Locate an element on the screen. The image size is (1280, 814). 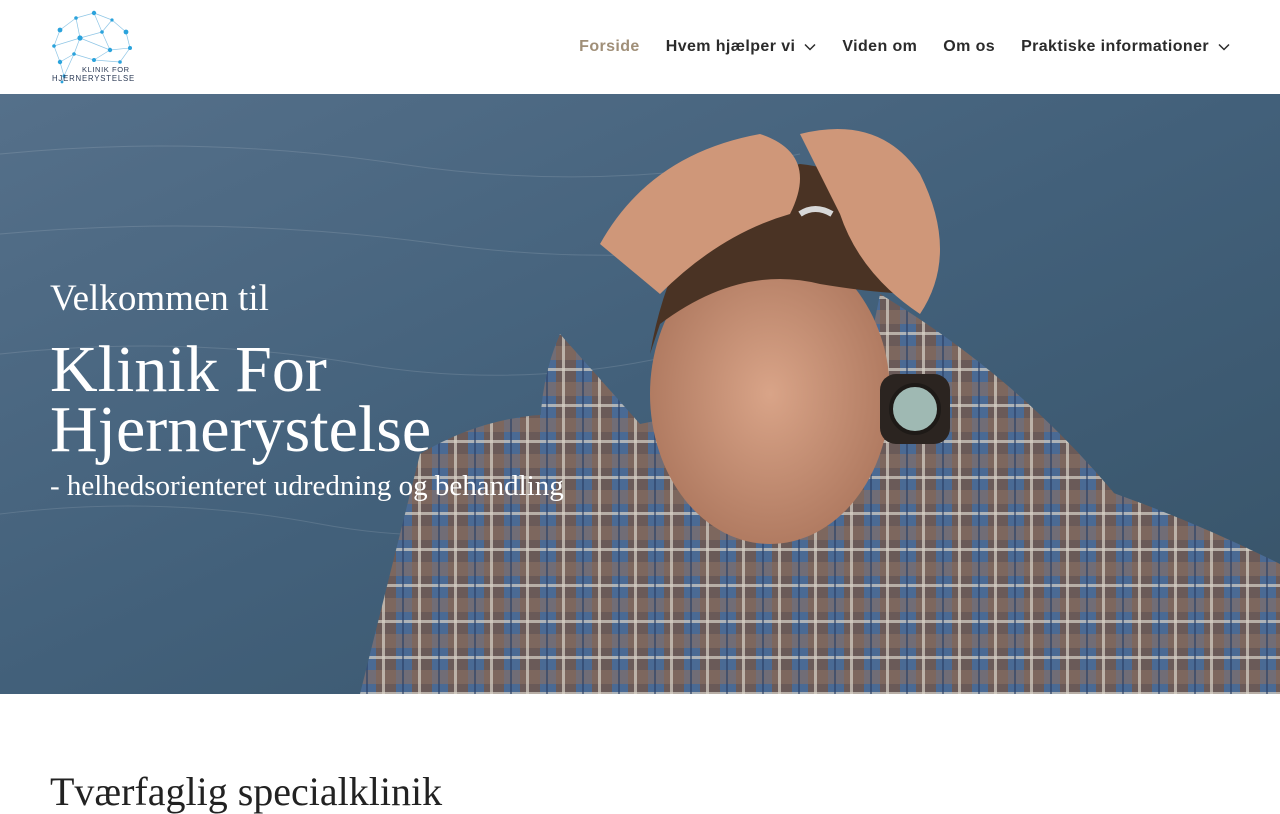
nav-item-label: Viden om is located at coordinates (880, 46).